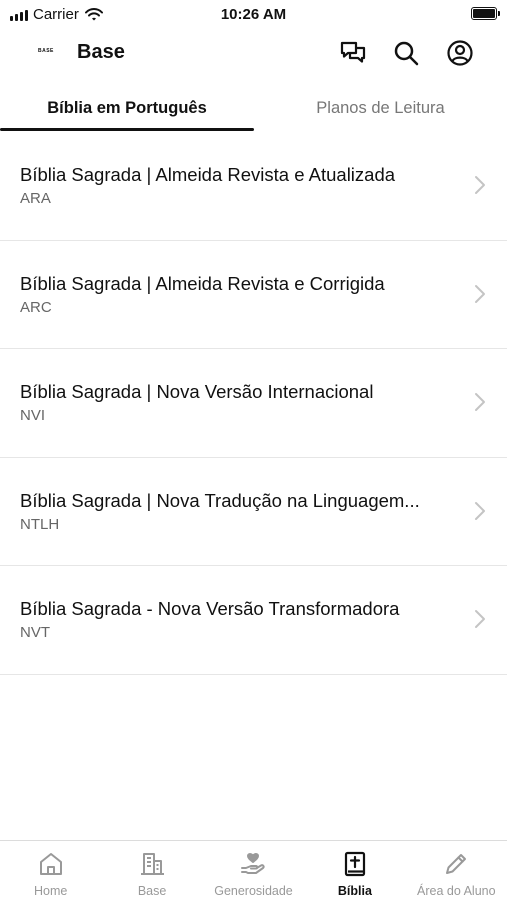 The height and width of the screenshot is (901, 507). I want to click on profile-icon, so click(460, 53).